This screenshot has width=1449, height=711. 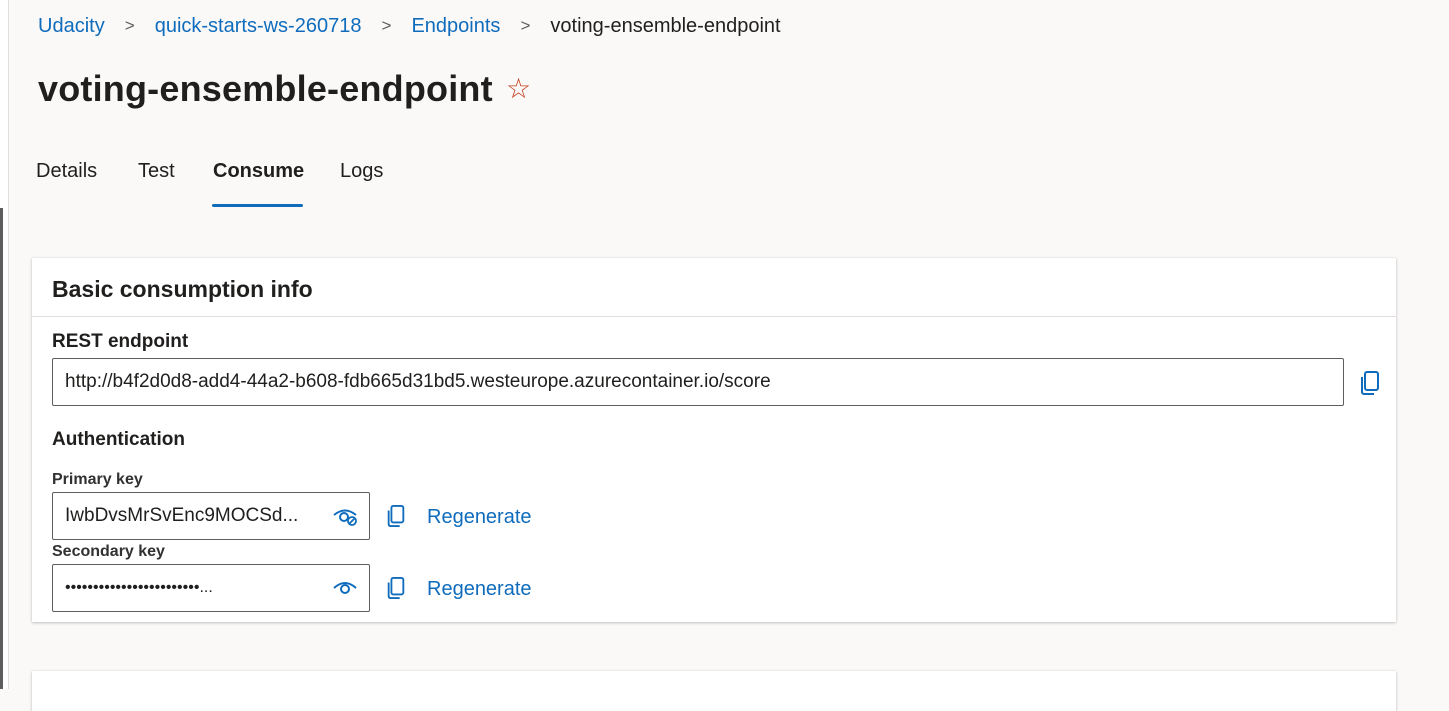 I want to click on tab-details: Details, so click(x=66, y=171).